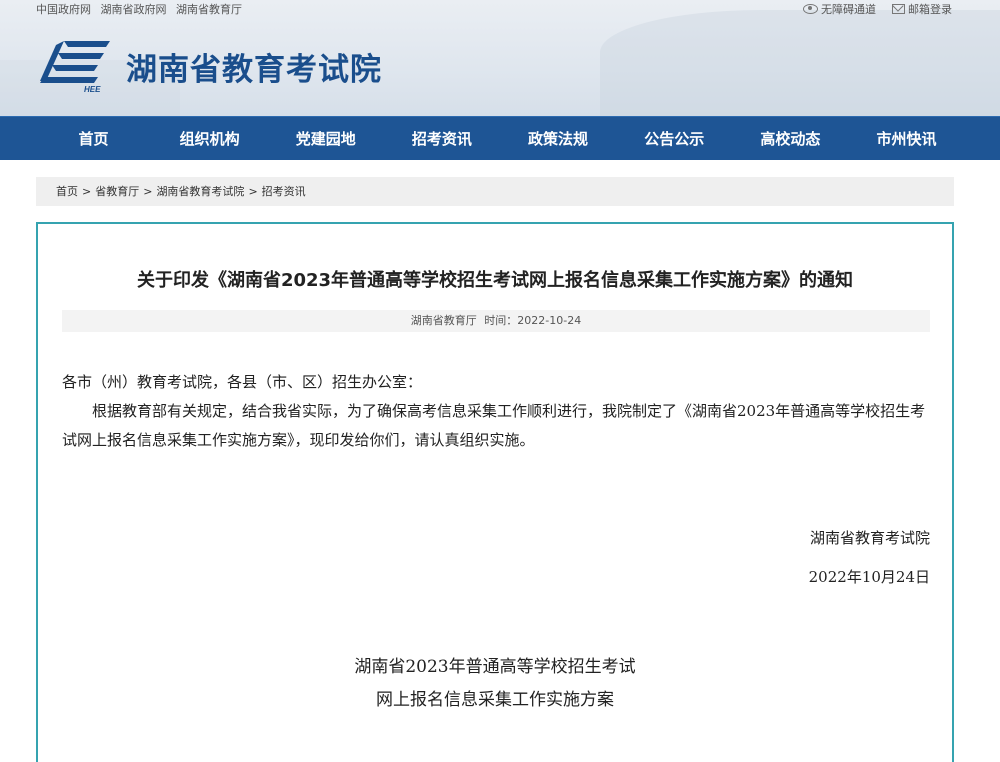 The image size is (1000, 762). I want to click on top-link-gov: 中国政府网, so click(63, 9).